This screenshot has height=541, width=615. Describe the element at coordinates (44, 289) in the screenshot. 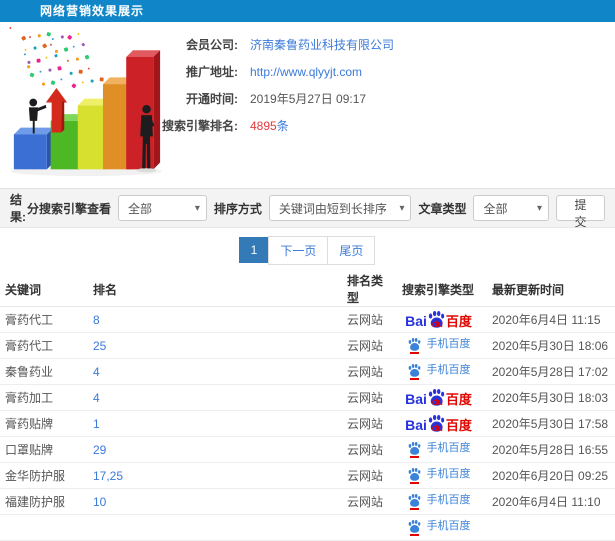

I see `header-keyword: 关键词` at that location.